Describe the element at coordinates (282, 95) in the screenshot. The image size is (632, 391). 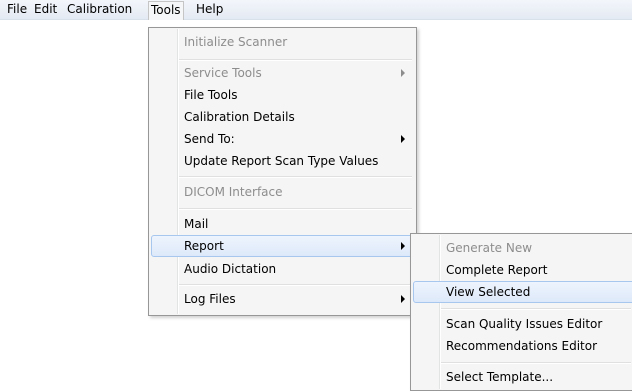
I see `menu-item-file-tools: File Tools` at that location.